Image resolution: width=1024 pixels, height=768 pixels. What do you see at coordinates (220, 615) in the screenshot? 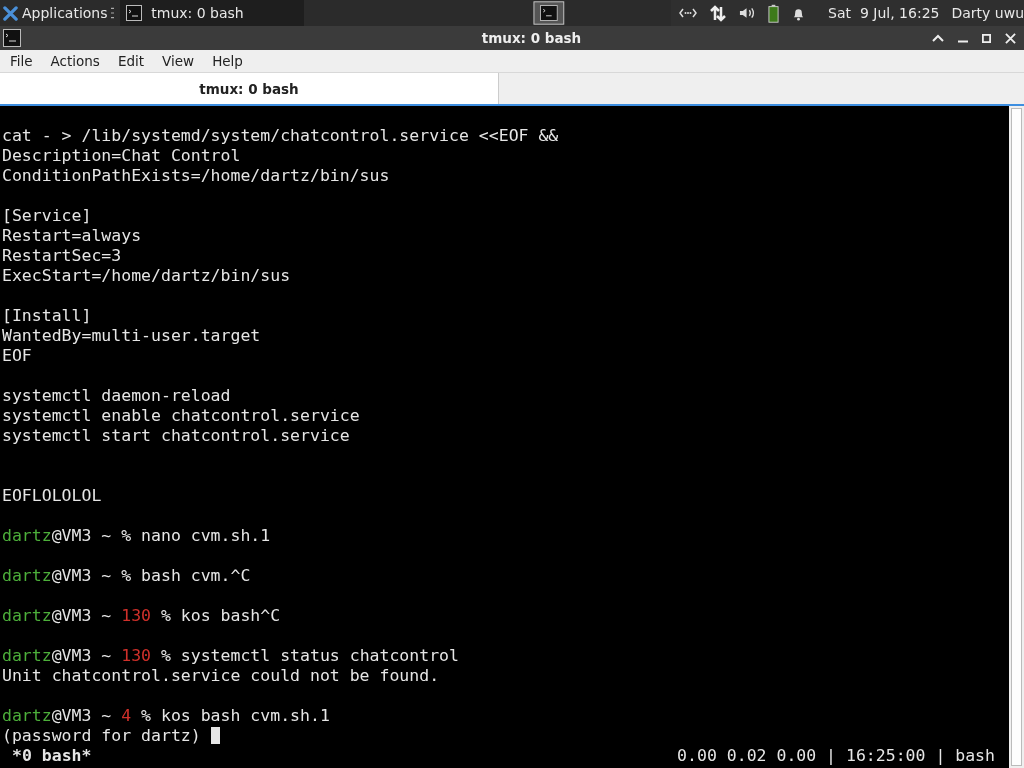
I see `command-text: % kos bash^C` at bounding box center [220, 615].